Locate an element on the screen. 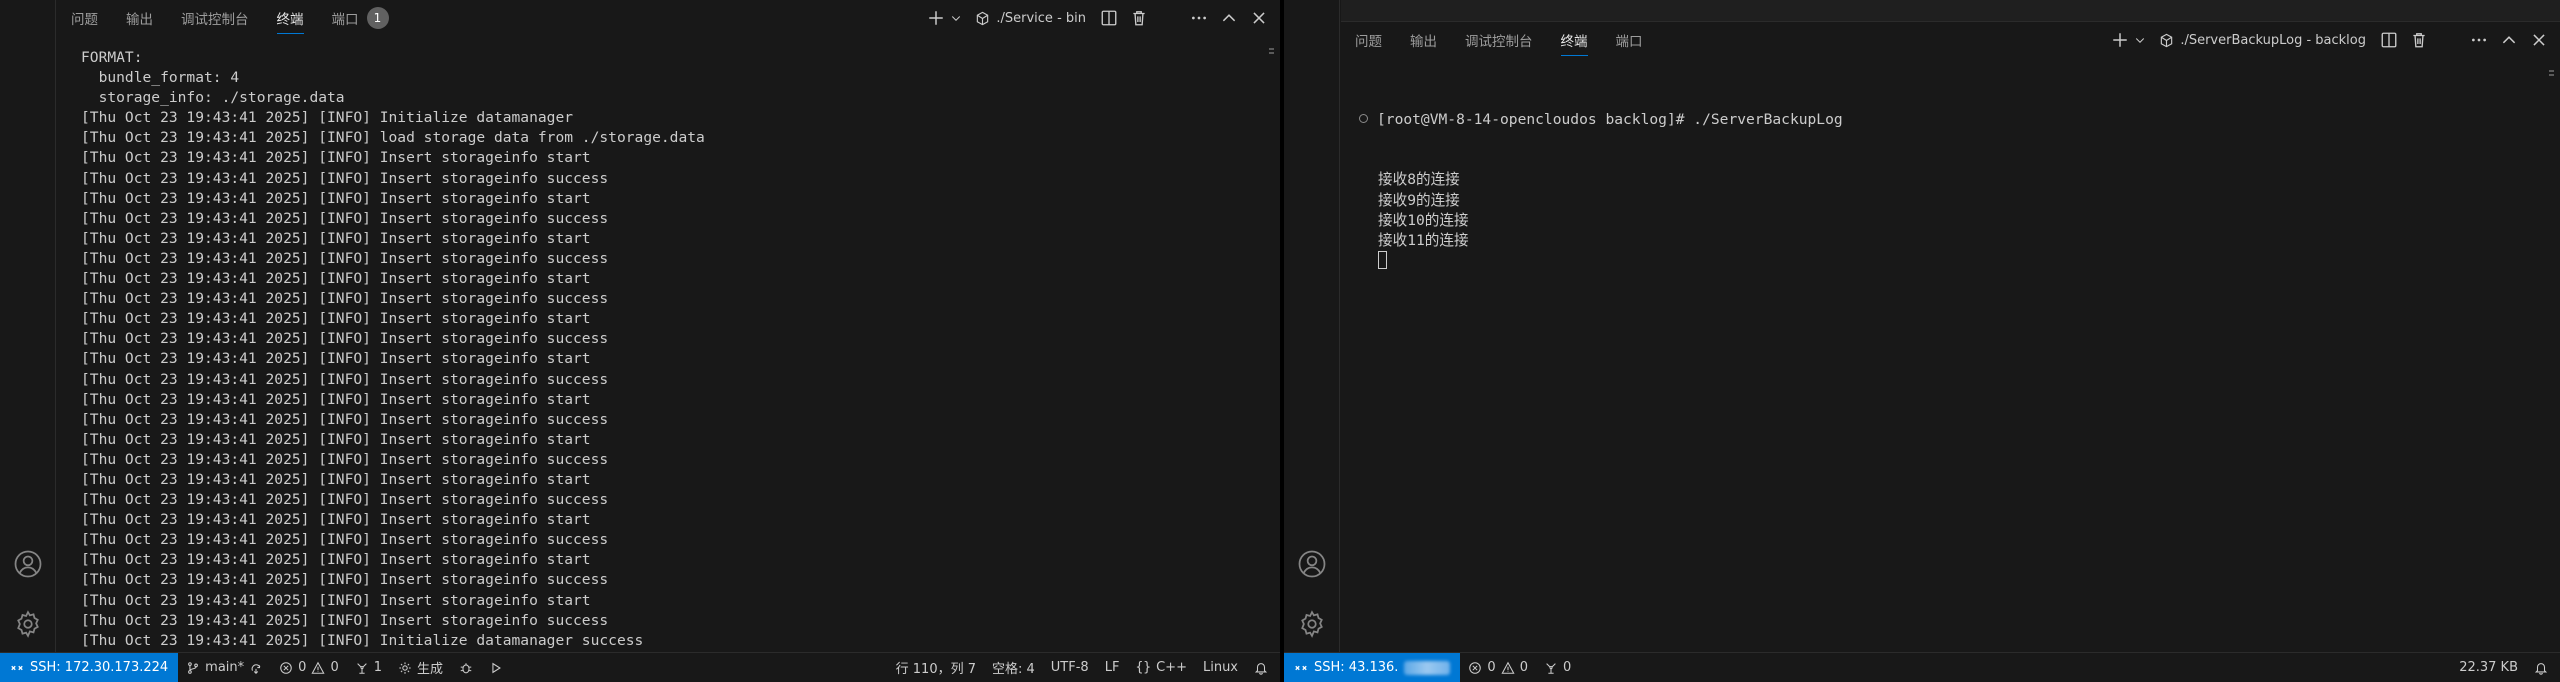  end-of-line: LF is located at coordinates (1112, 667).